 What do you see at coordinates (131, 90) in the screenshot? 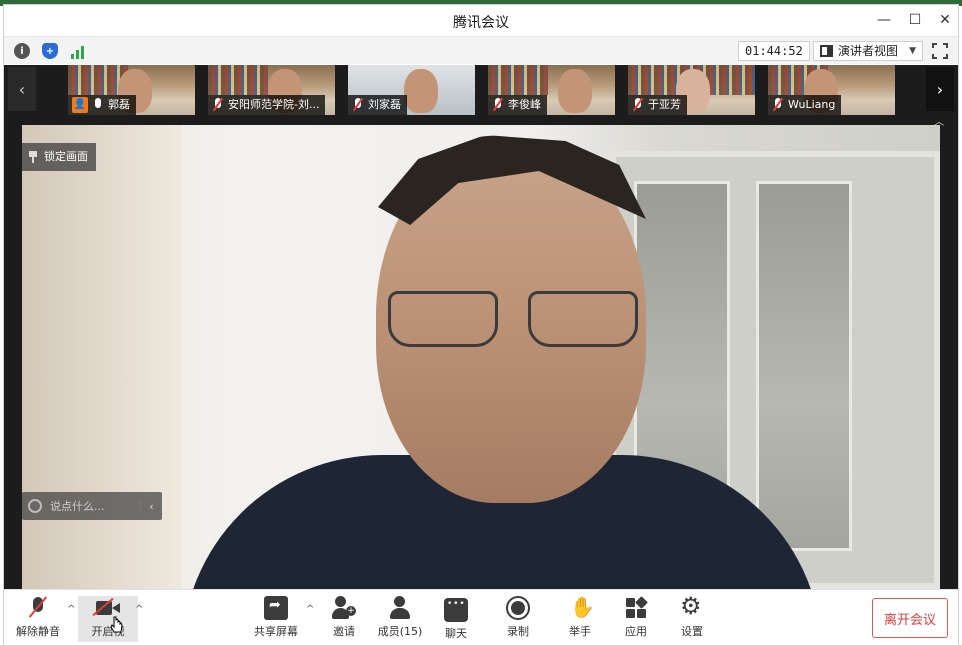
I see `participant-thumbnail: 👤 郭磊` at bounding box center [131, 90].